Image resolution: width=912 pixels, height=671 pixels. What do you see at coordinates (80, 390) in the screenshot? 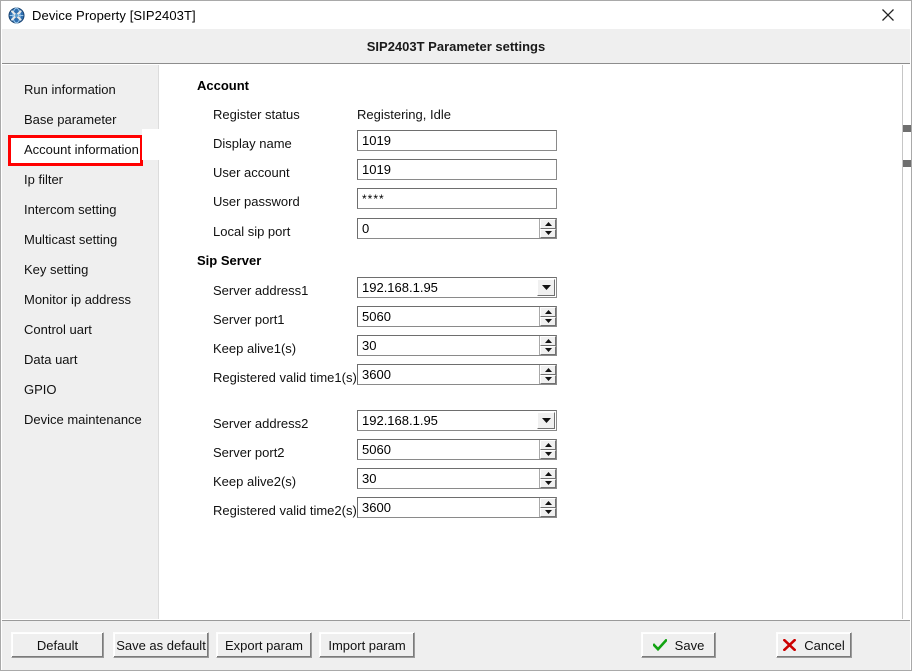
I see `sidebar-item-gpio: GPIO` at bounding box center [80, 390].